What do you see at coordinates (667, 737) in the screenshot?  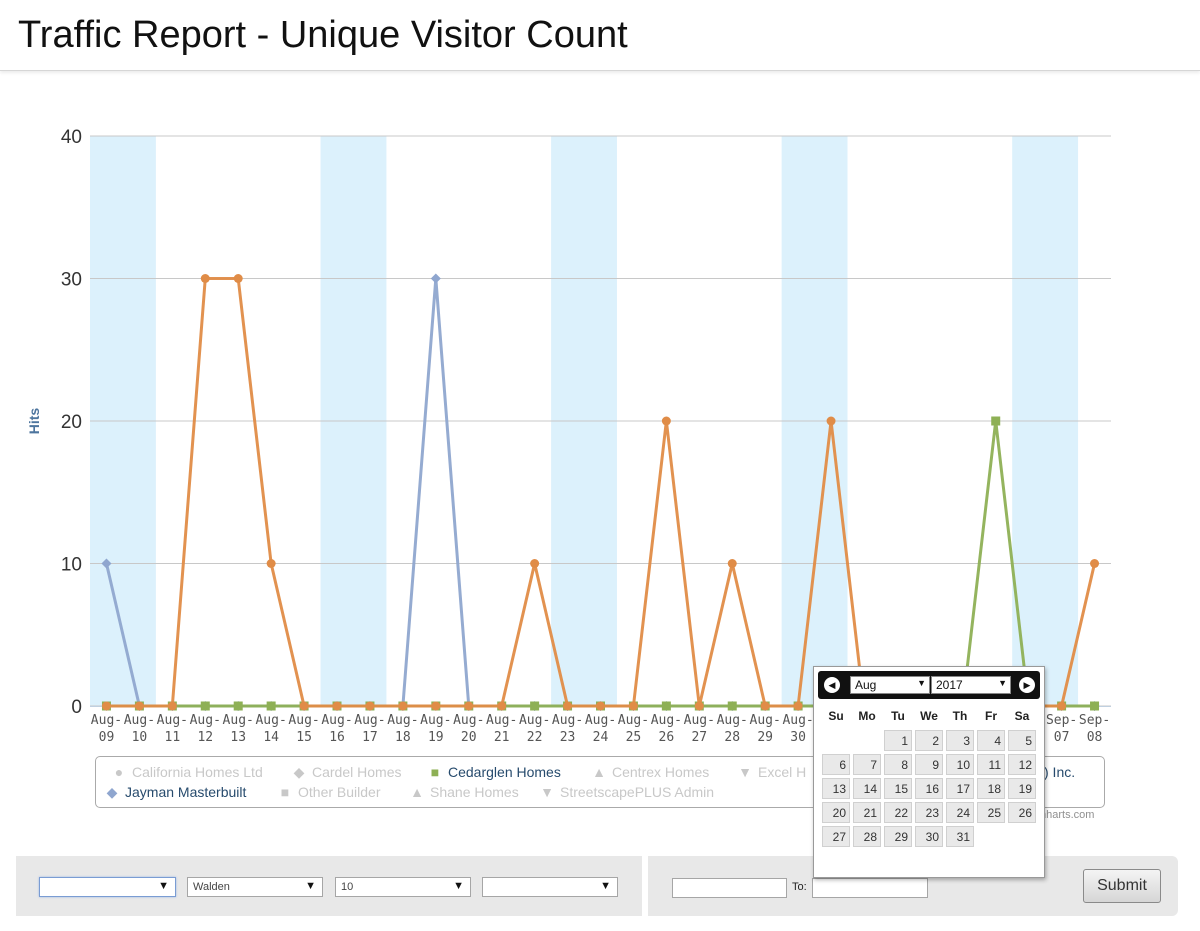 I see `x-tick-label: 26` at bounding box center [667, 737].